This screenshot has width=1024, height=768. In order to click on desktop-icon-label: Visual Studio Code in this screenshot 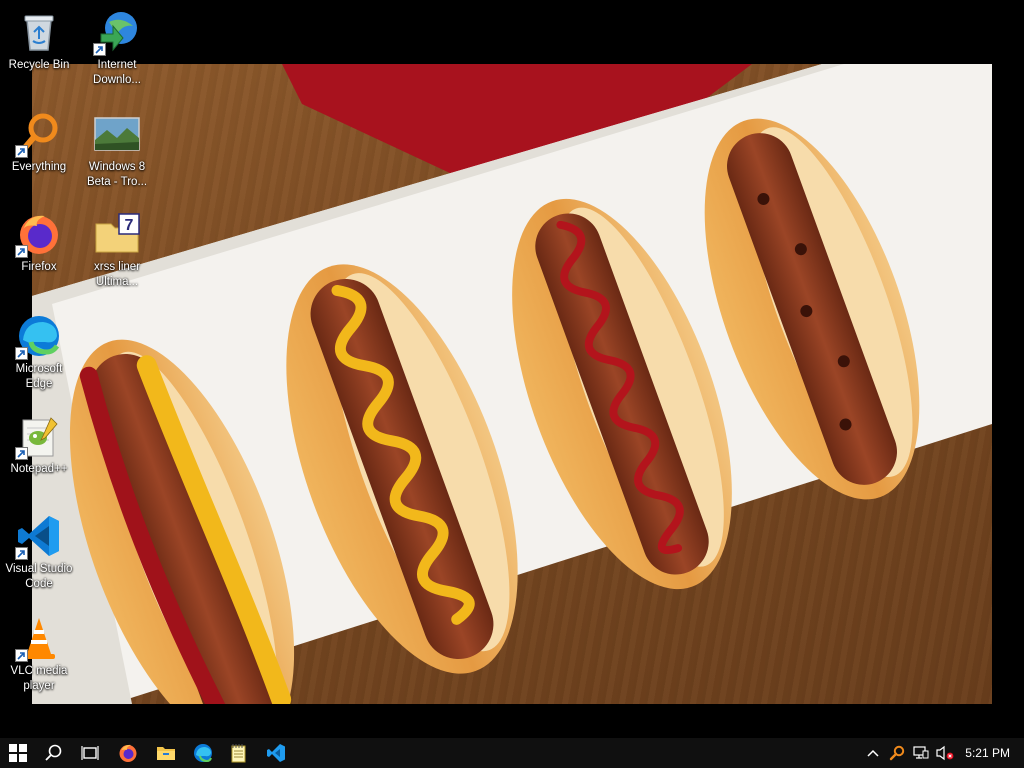, I will do `click(39, 576)`.